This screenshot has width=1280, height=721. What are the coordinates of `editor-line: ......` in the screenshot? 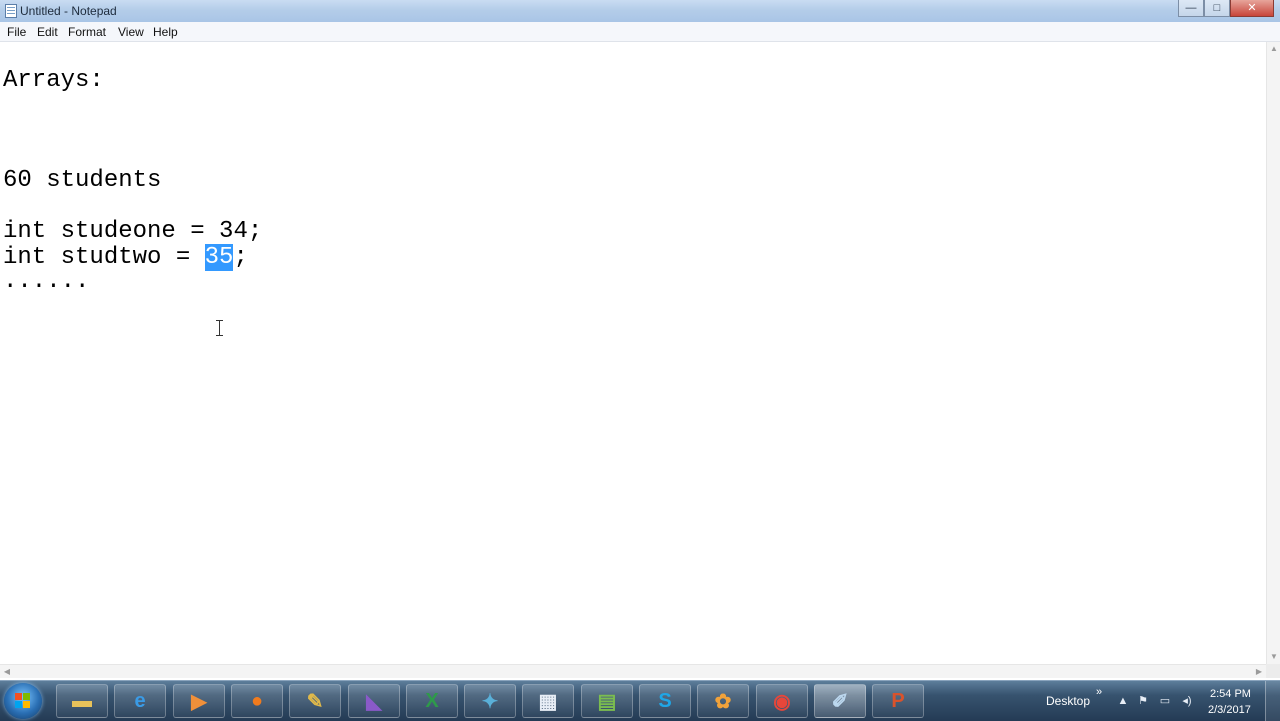 It's located at (46, 281).